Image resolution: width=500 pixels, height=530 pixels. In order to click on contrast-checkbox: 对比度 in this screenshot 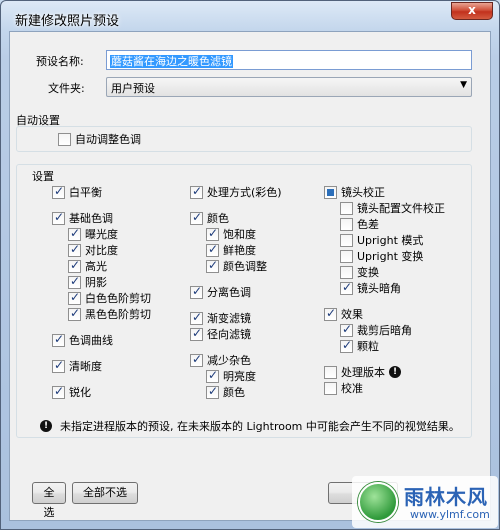, I will do `click(93, 250)`.